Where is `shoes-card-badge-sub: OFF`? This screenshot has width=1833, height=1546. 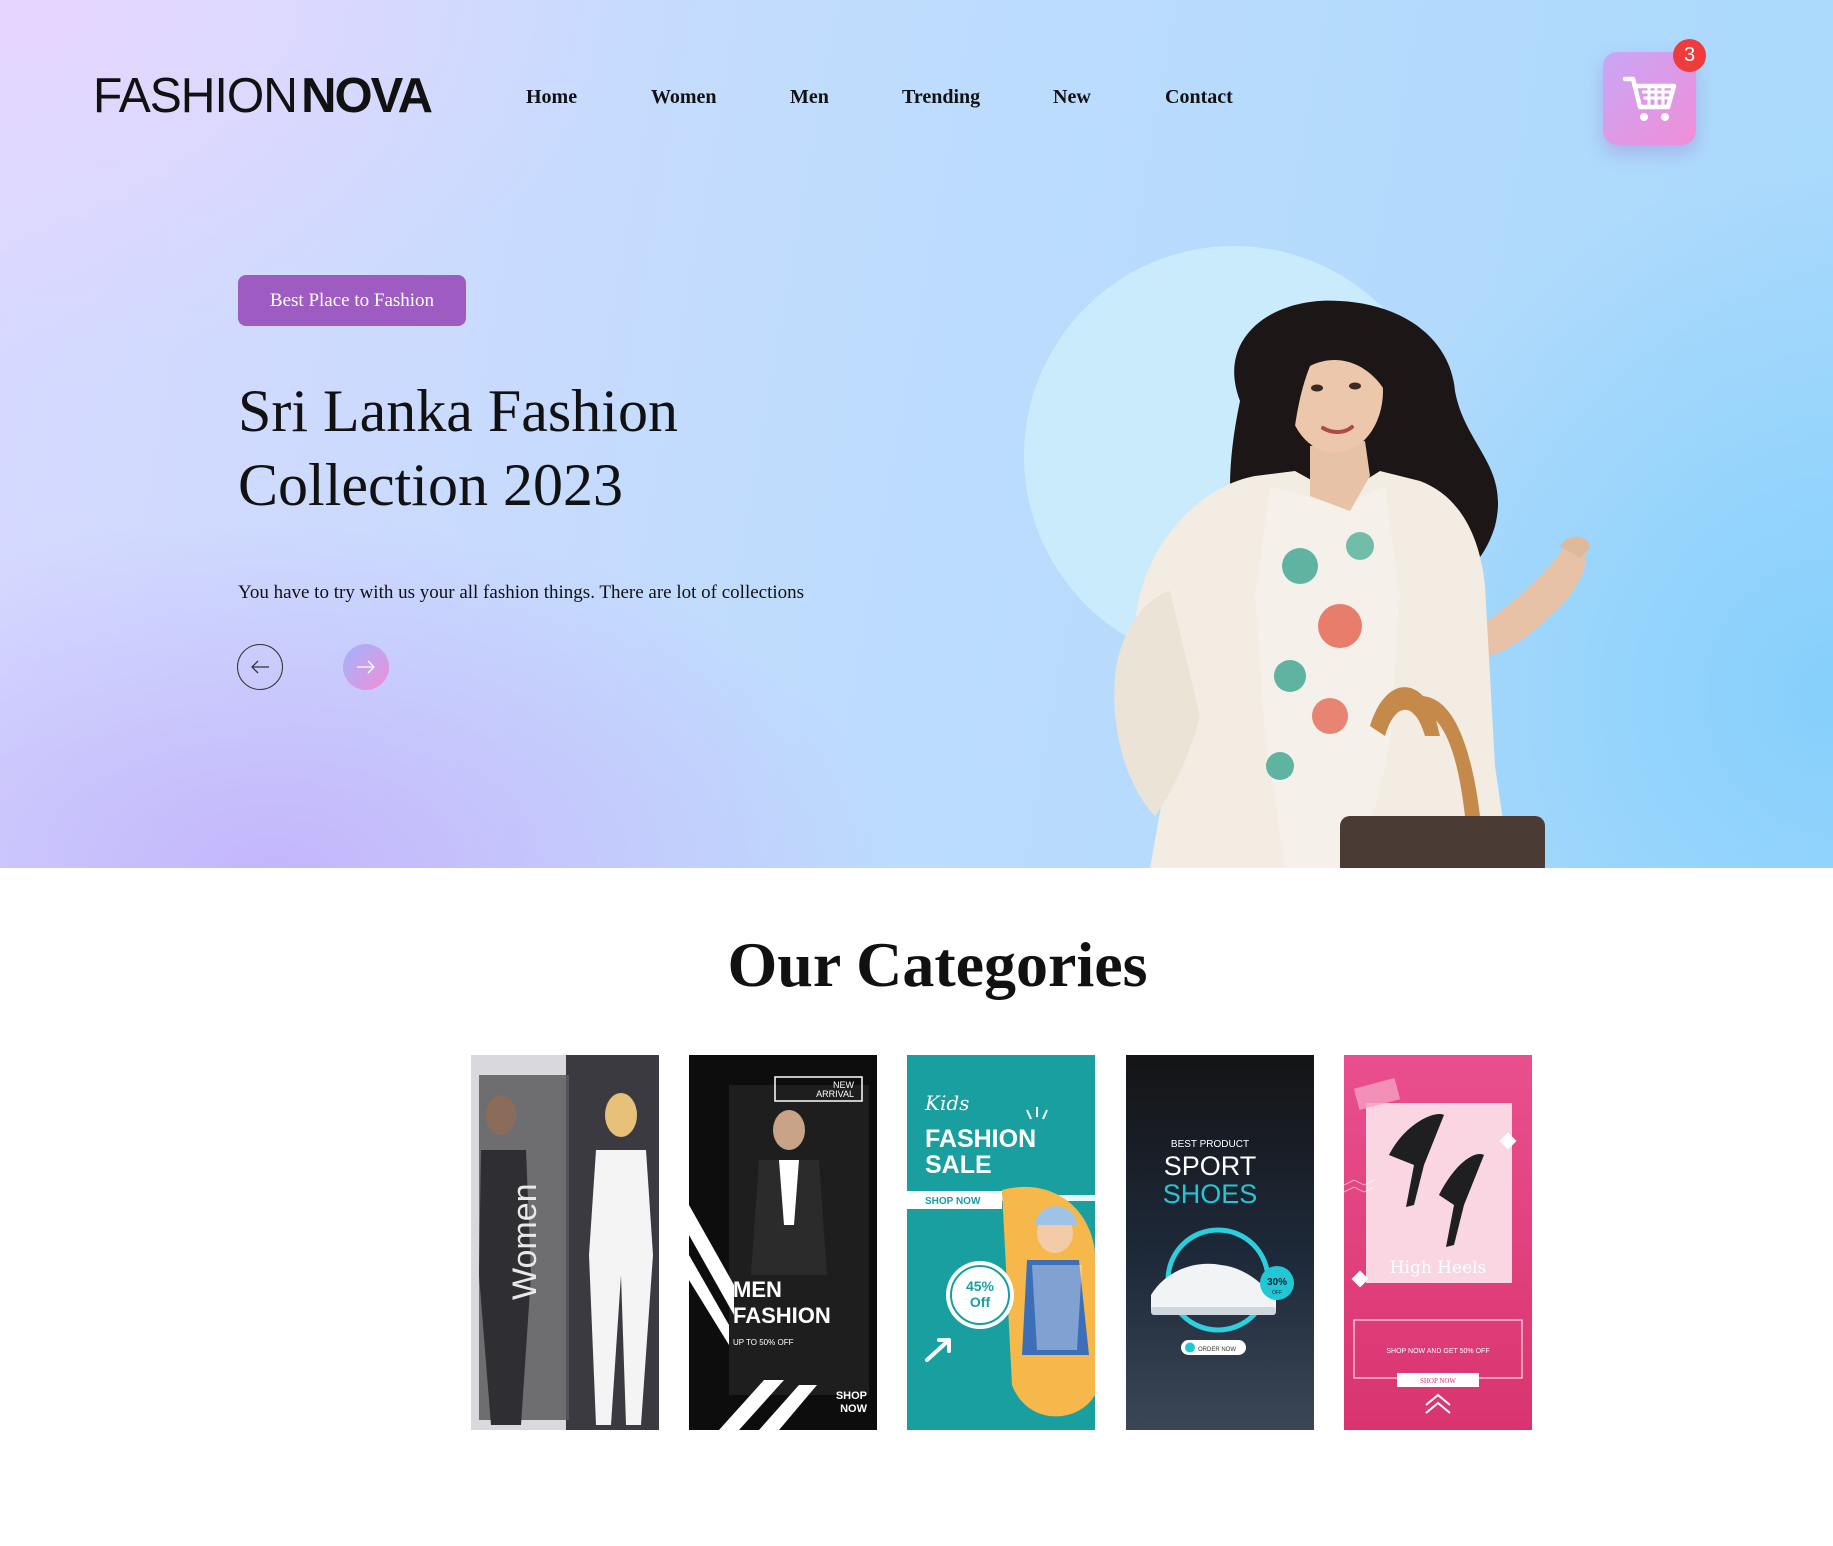 shoes-card-badge-sub: OFF is located at coordinates (1277, 1293).